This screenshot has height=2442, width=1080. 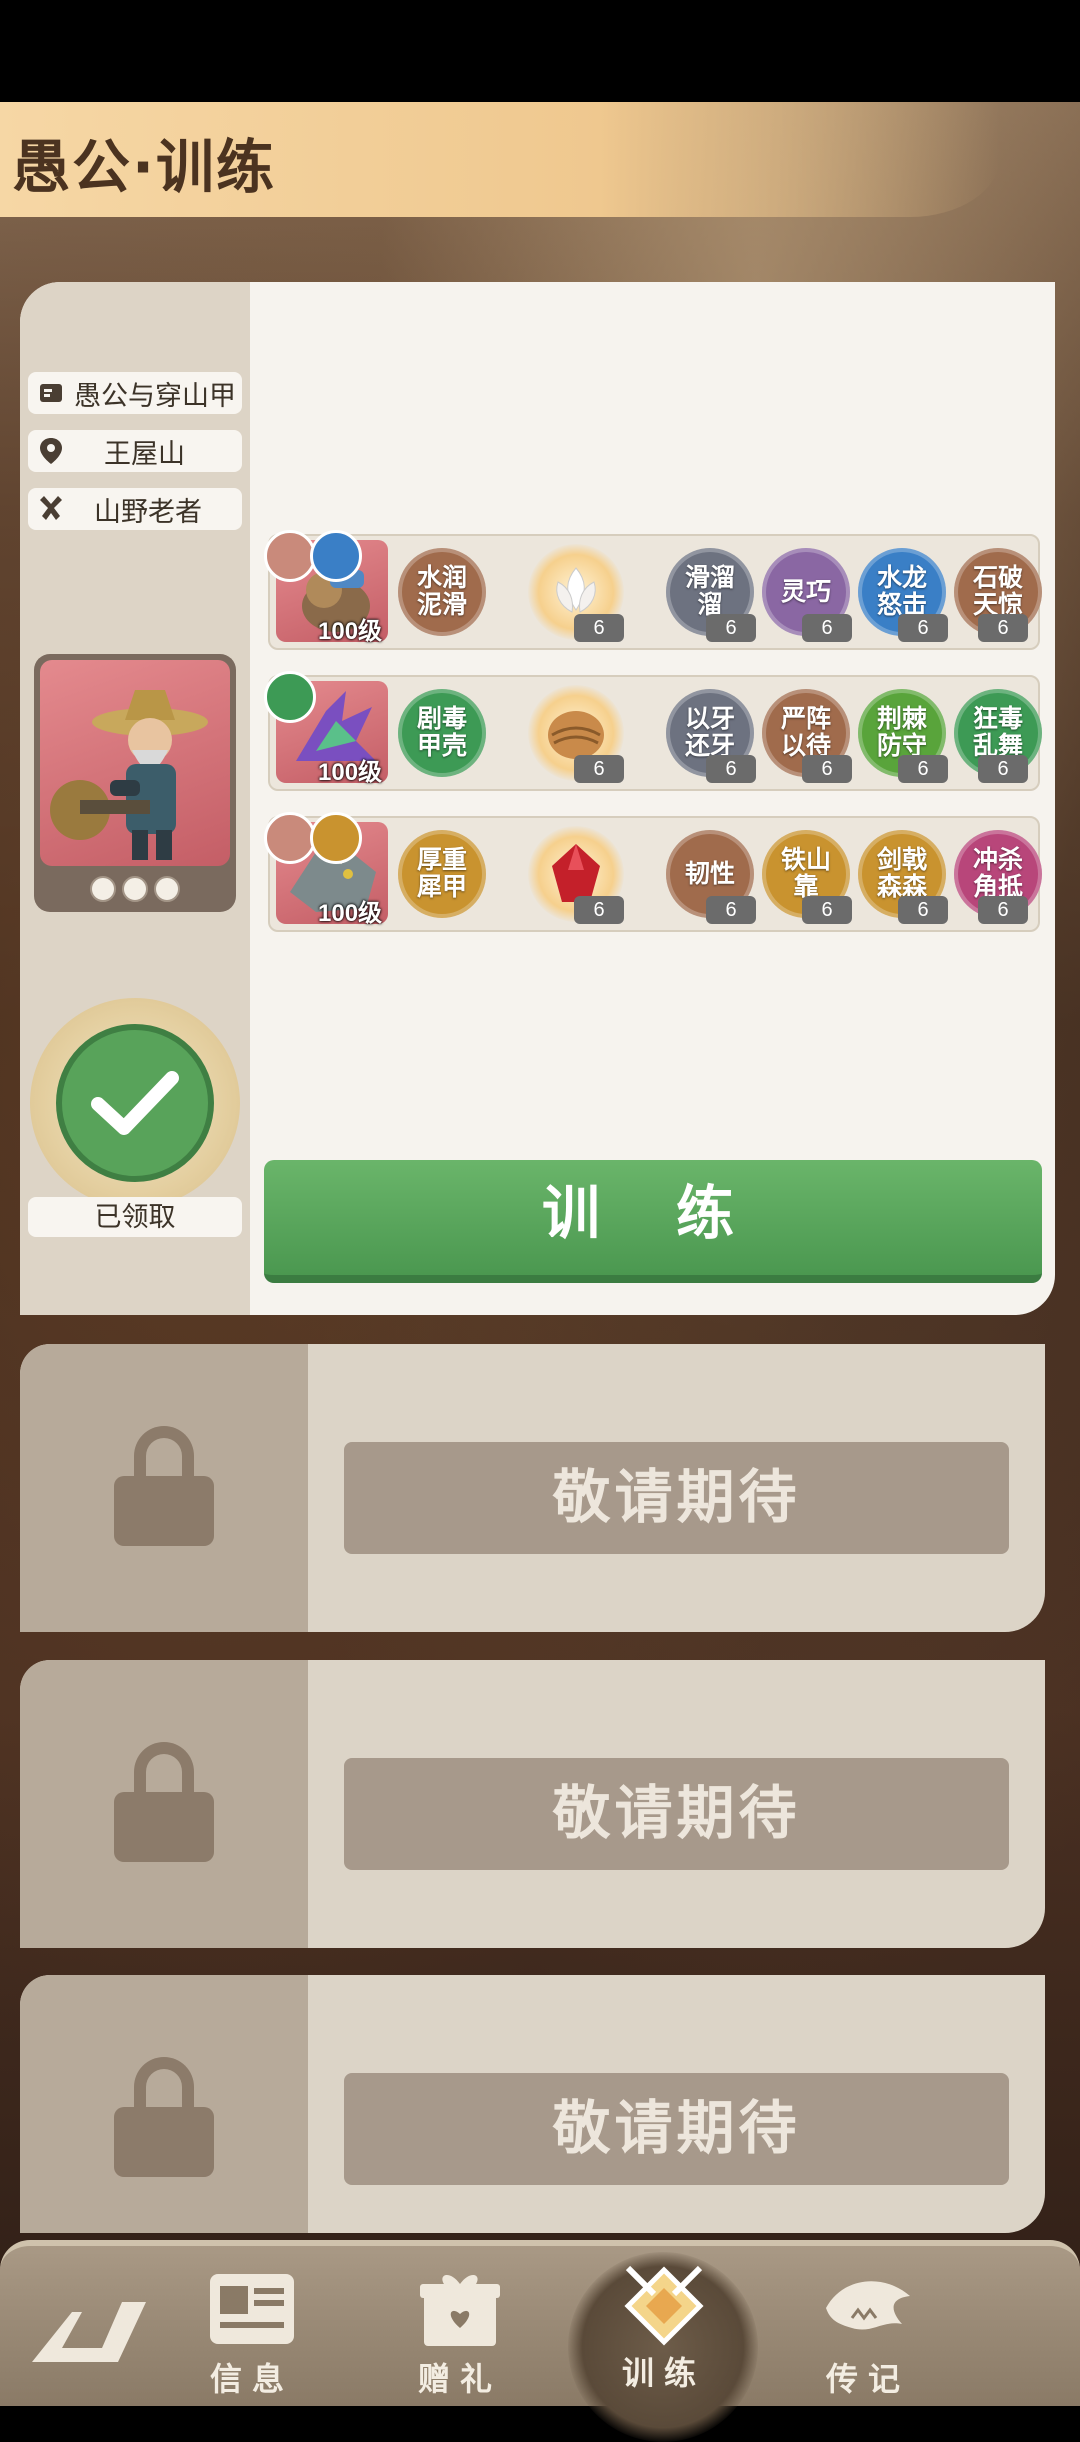 I want to click on tab-info: 信息, so click(x=252, y=2333).